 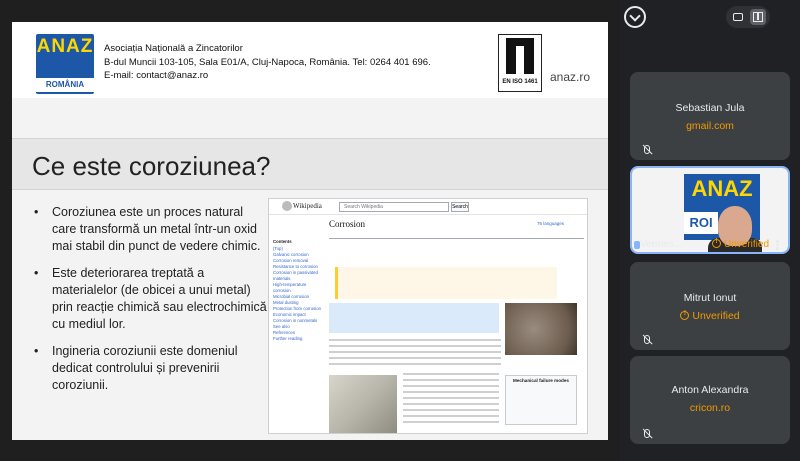 I want to click on grid-view-button, so click(x=758, y=17).